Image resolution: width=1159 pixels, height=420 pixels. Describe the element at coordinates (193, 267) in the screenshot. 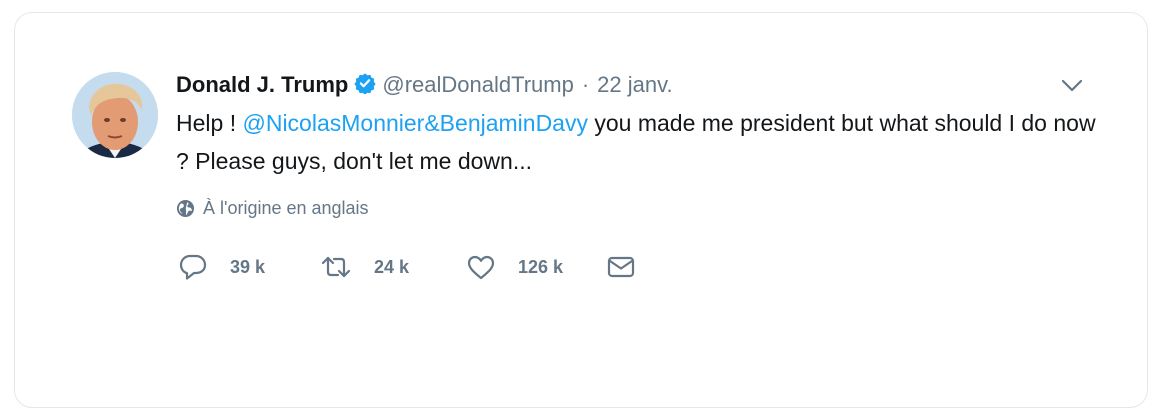

I see `reply-icon` at that location.